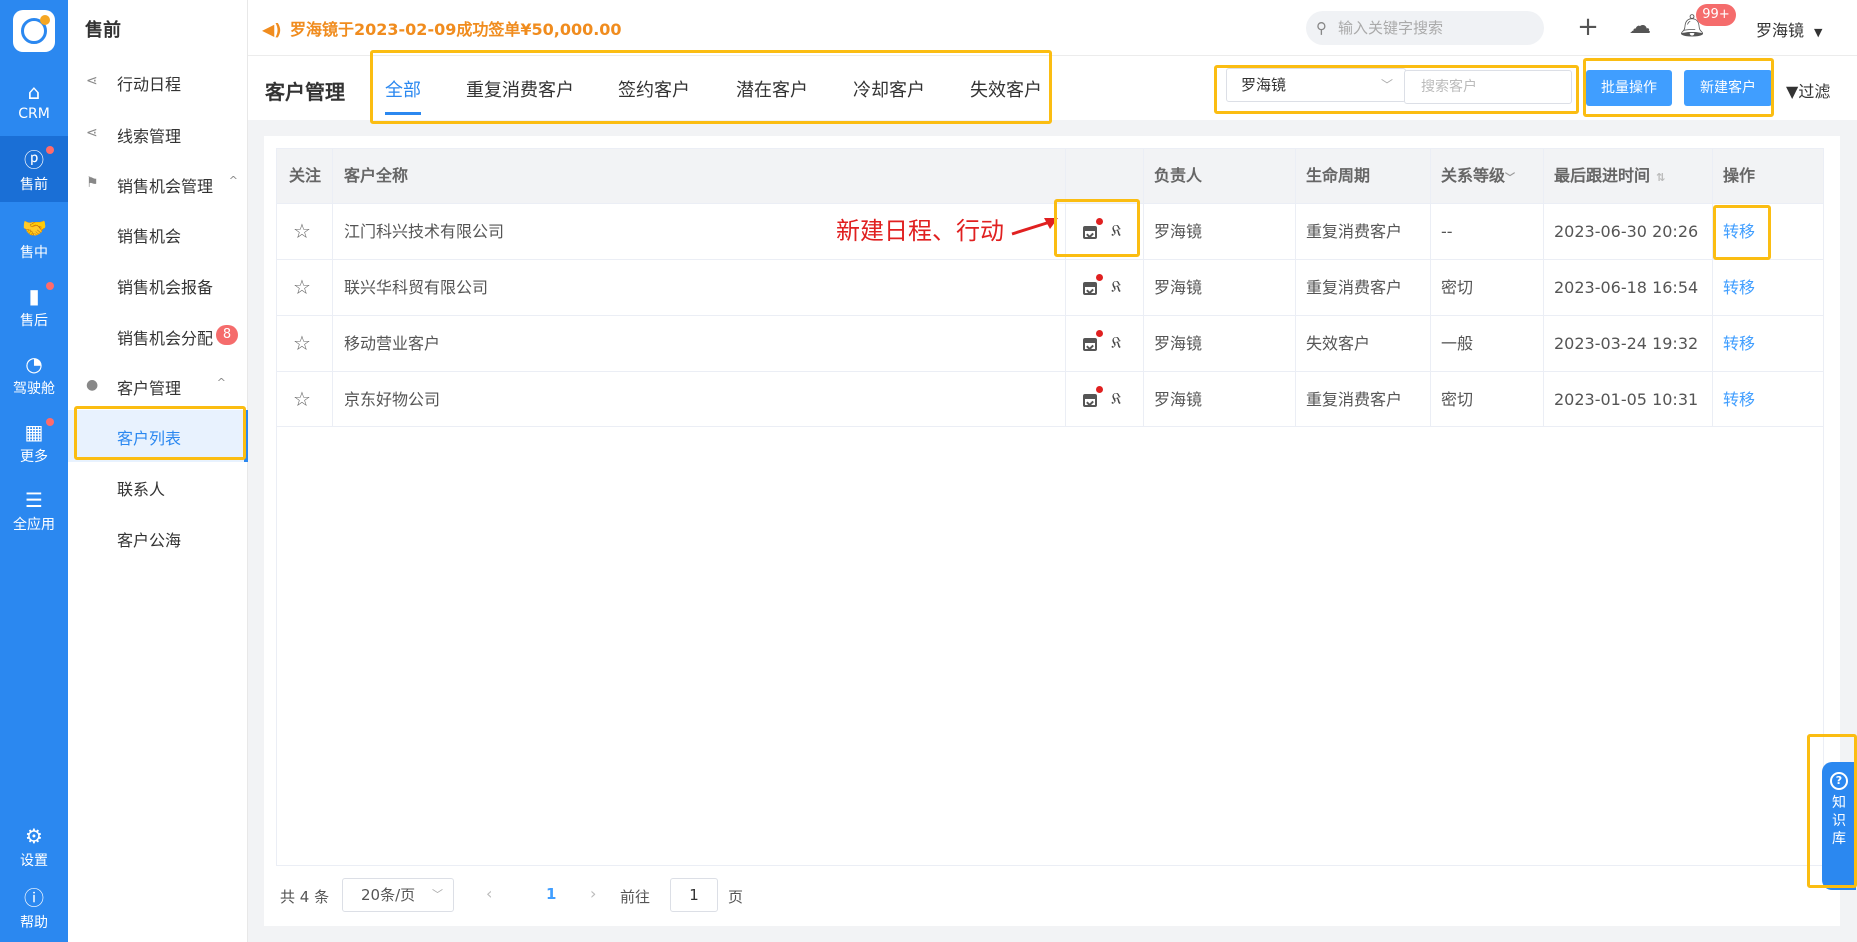  Describe the element at coordinates (1789, 29) in the screenshot. I see `user-menu: 罗海镜 ▼` at that location.